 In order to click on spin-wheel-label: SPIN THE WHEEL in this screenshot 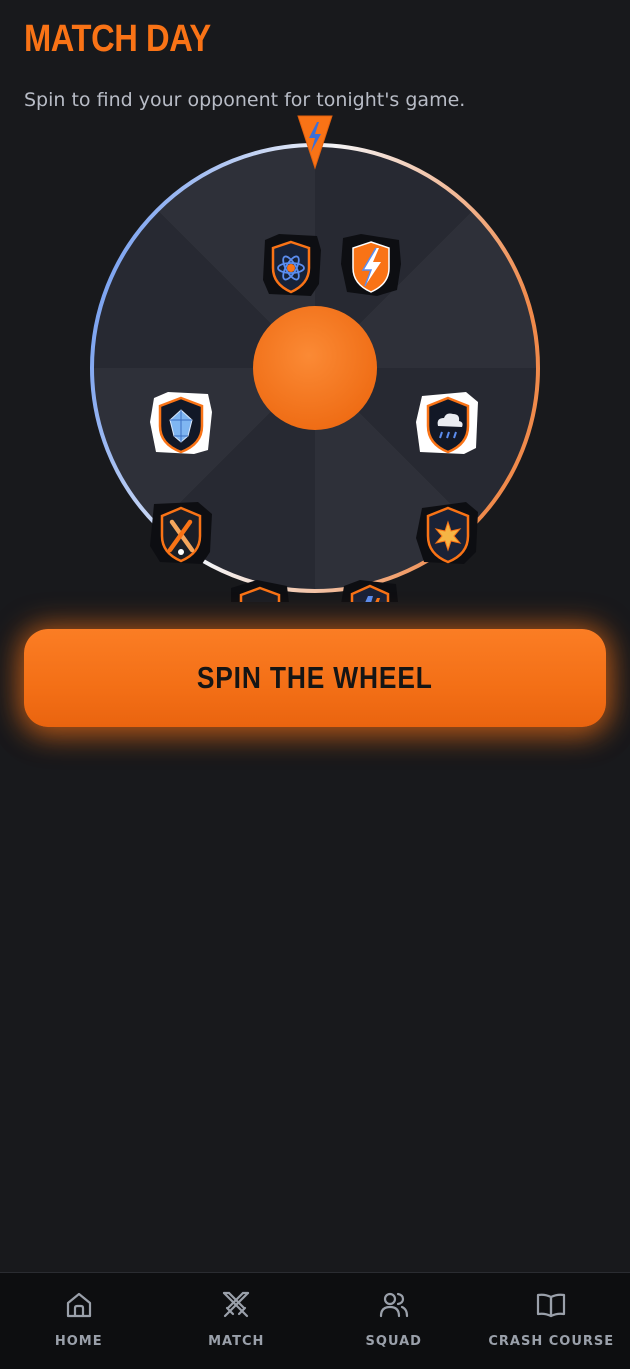, I will do `click(315, 678)`.